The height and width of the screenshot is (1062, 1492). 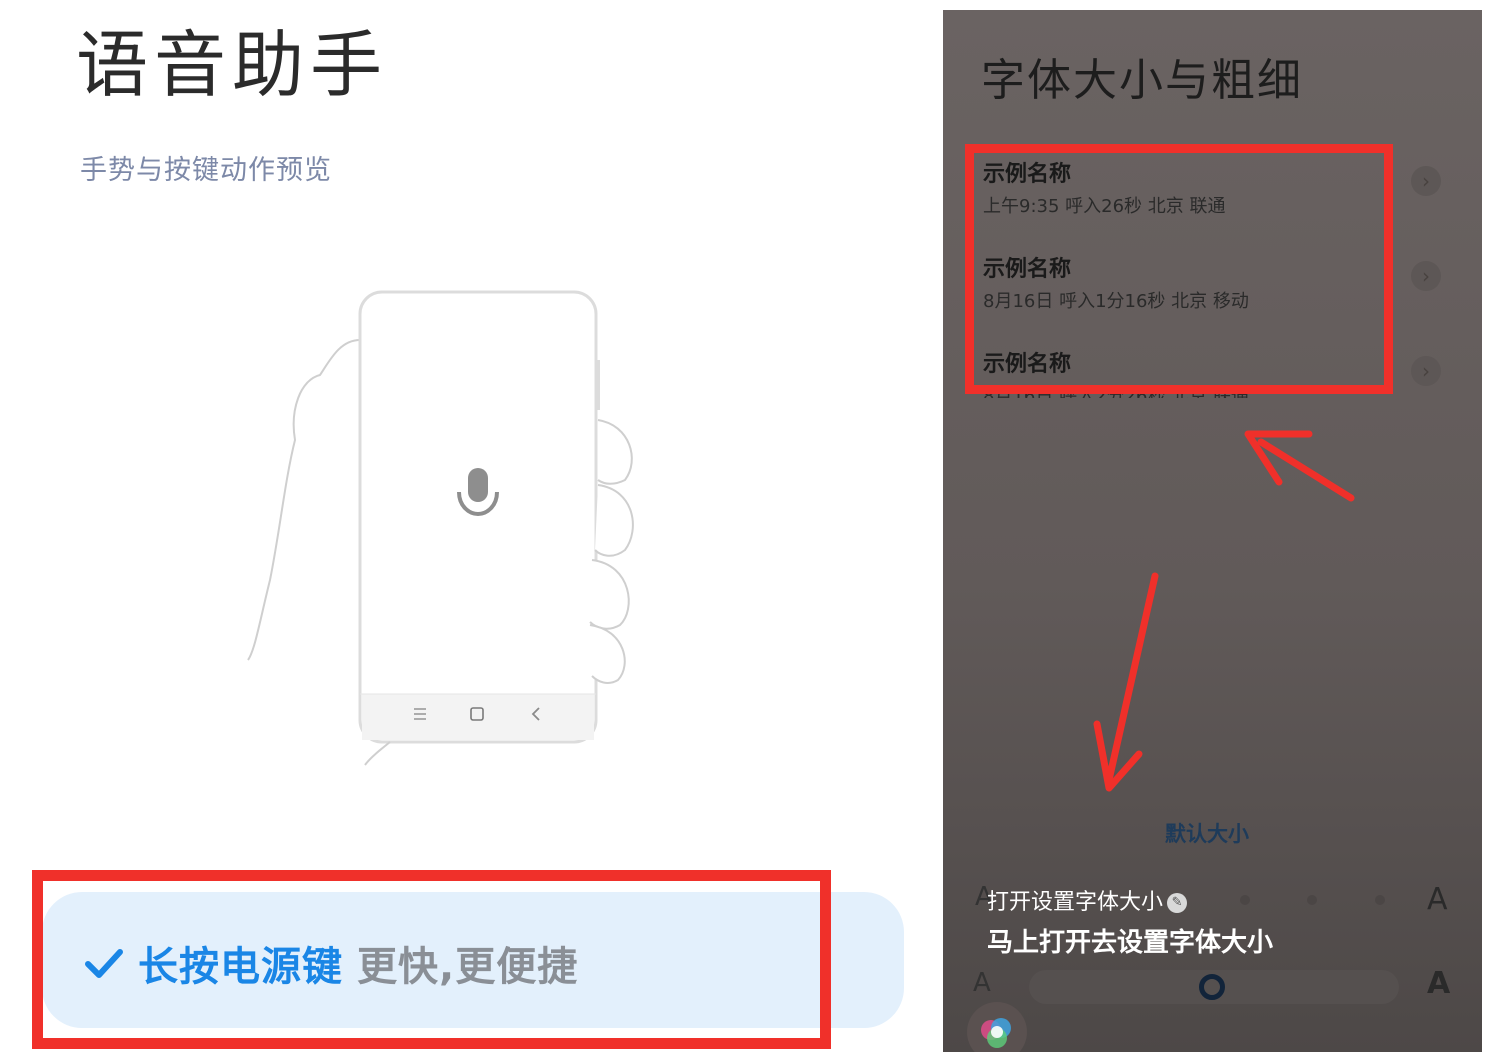 I want to click on voice-query-label: 打开设置字体大小, so click(x=1075, y=902).